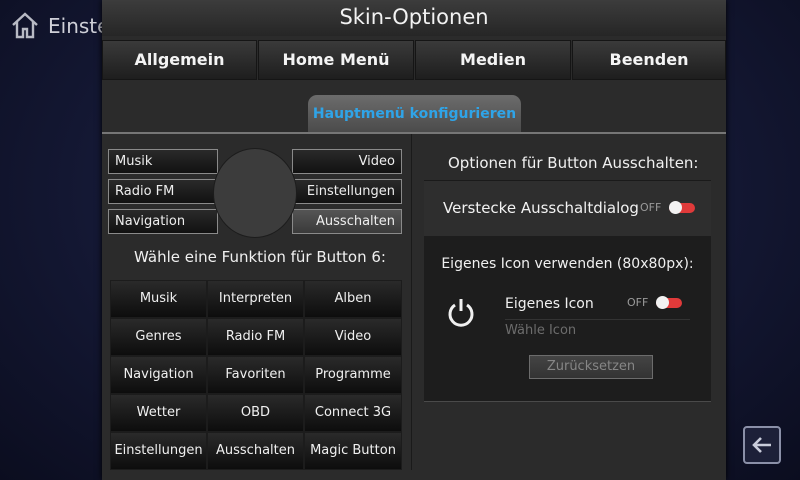  What do you see at coordinates (163, 221) in the screenshot?
I see `wheel-button-3: Navigation` at bounding box center [163, 221].